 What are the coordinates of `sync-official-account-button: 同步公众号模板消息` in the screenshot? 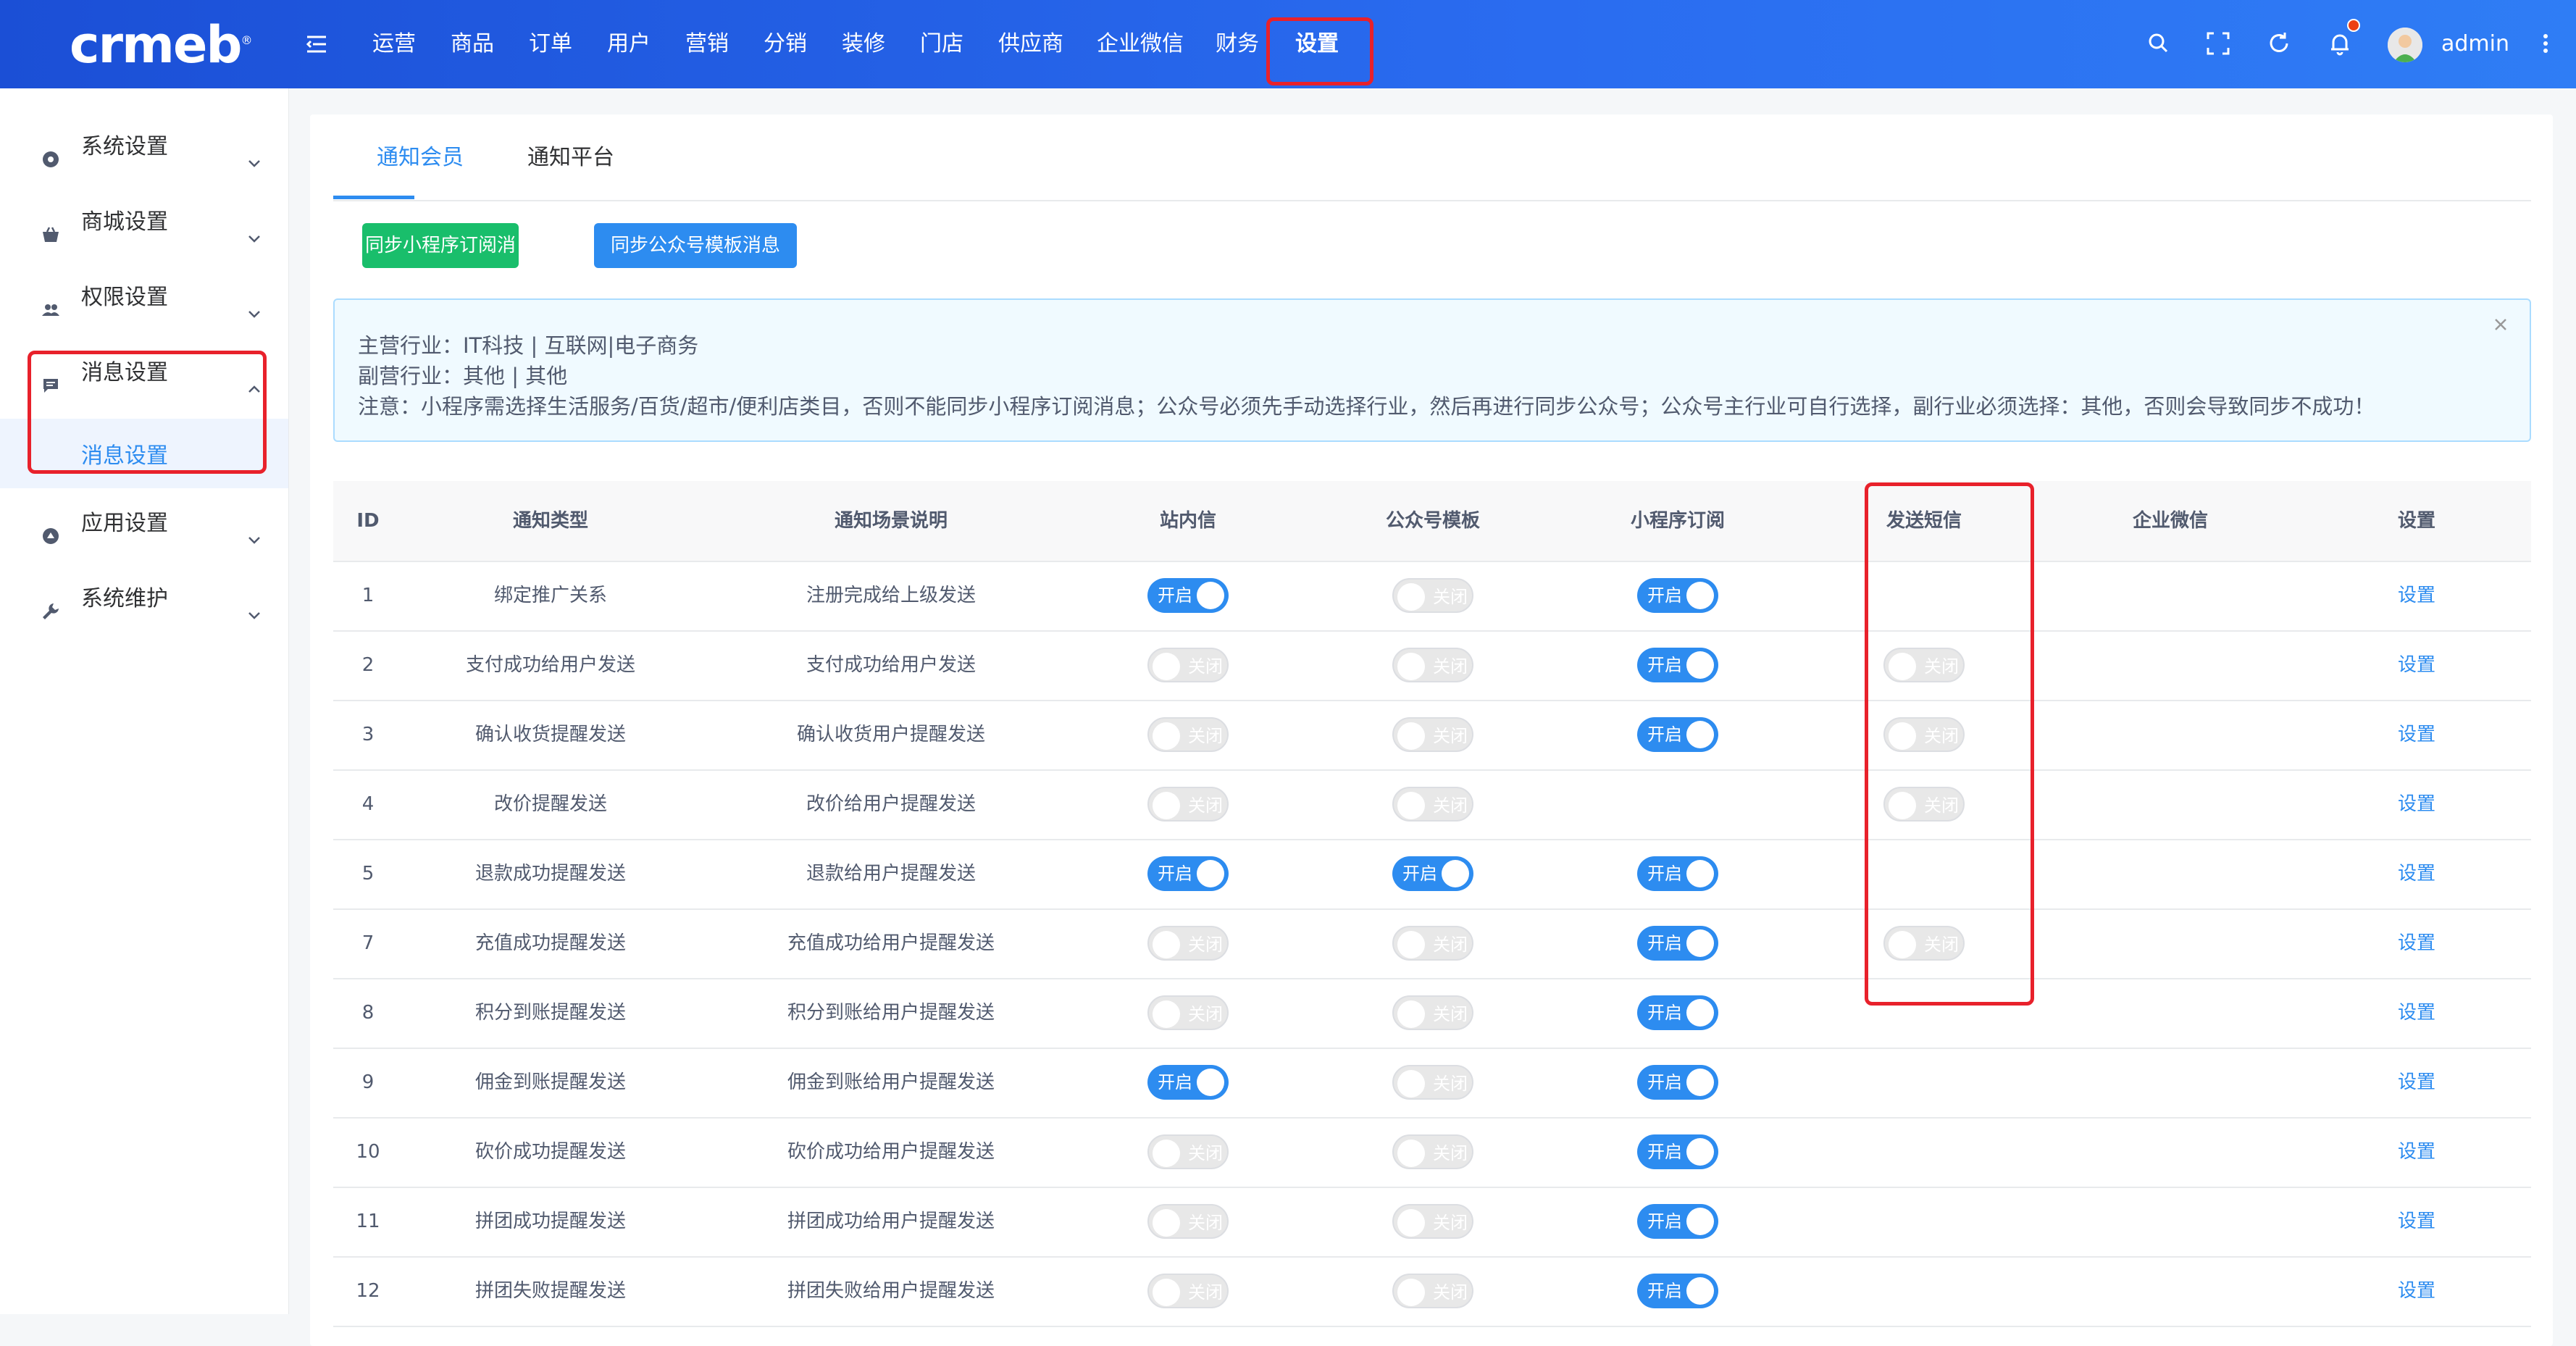 It's located at (695, 246).